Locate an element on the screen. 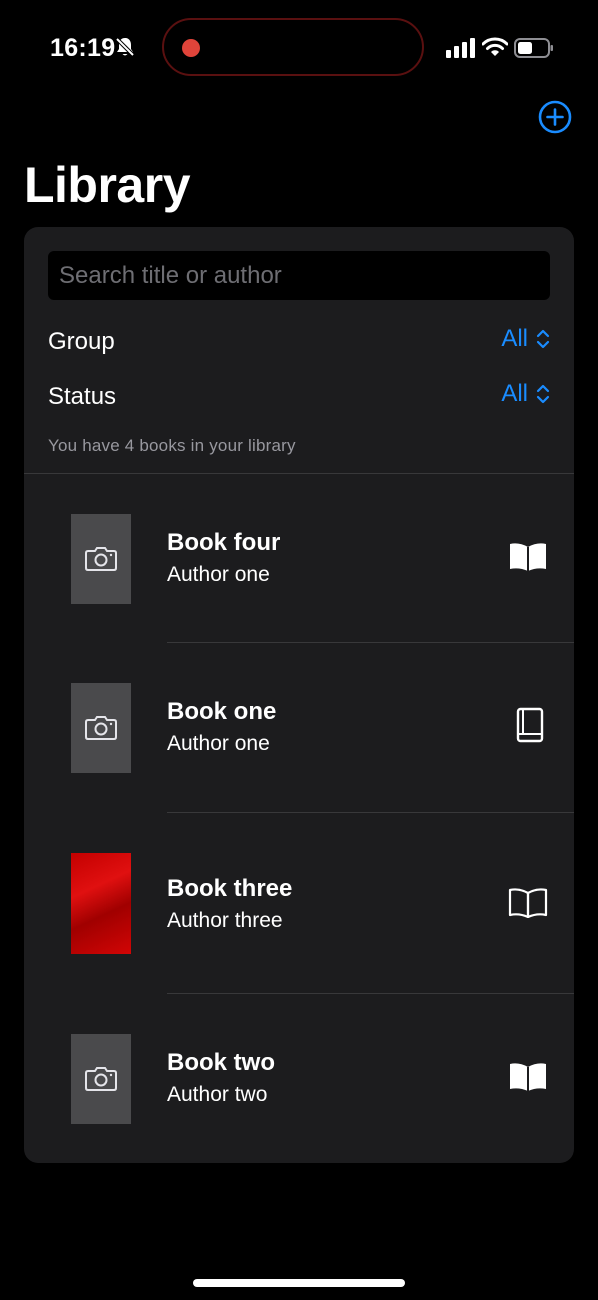 This screenshot has width=598, height=1300. battery-icon is located at coordinates (533, 48).